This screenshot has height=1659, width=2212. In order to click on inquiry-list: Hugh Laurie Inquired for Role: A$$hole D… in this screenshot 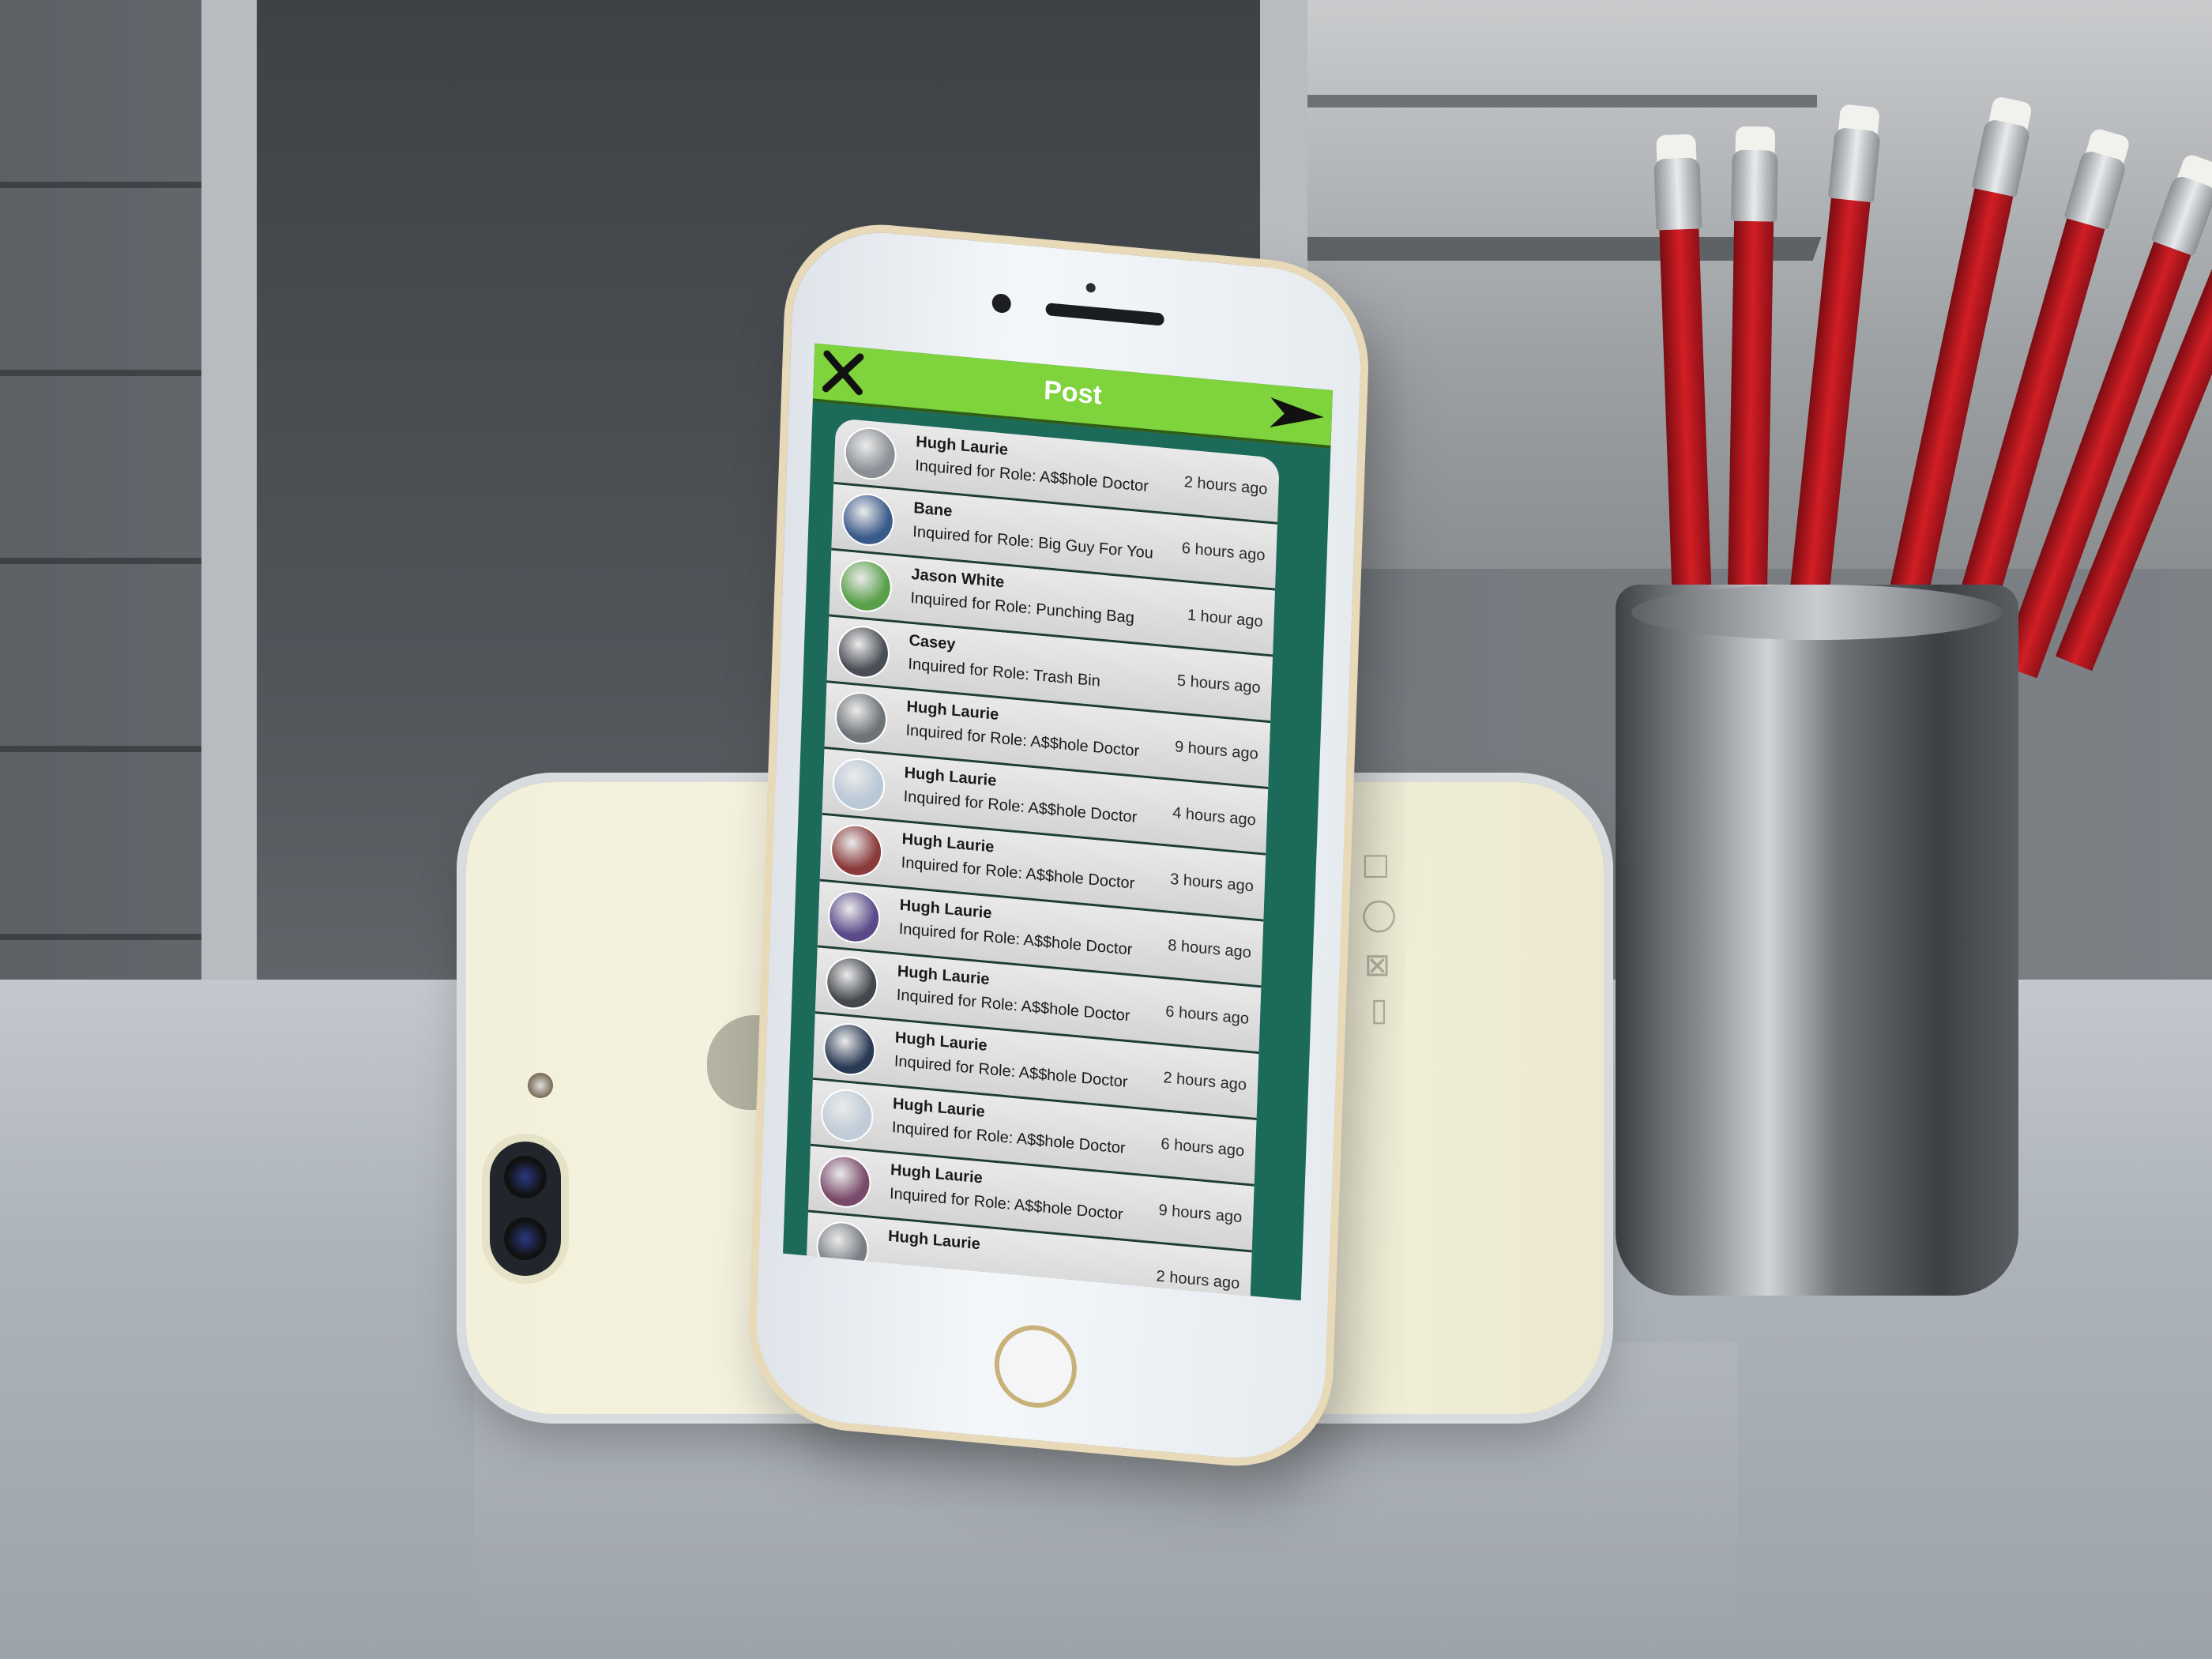, I will do `click(1043, 860)`.